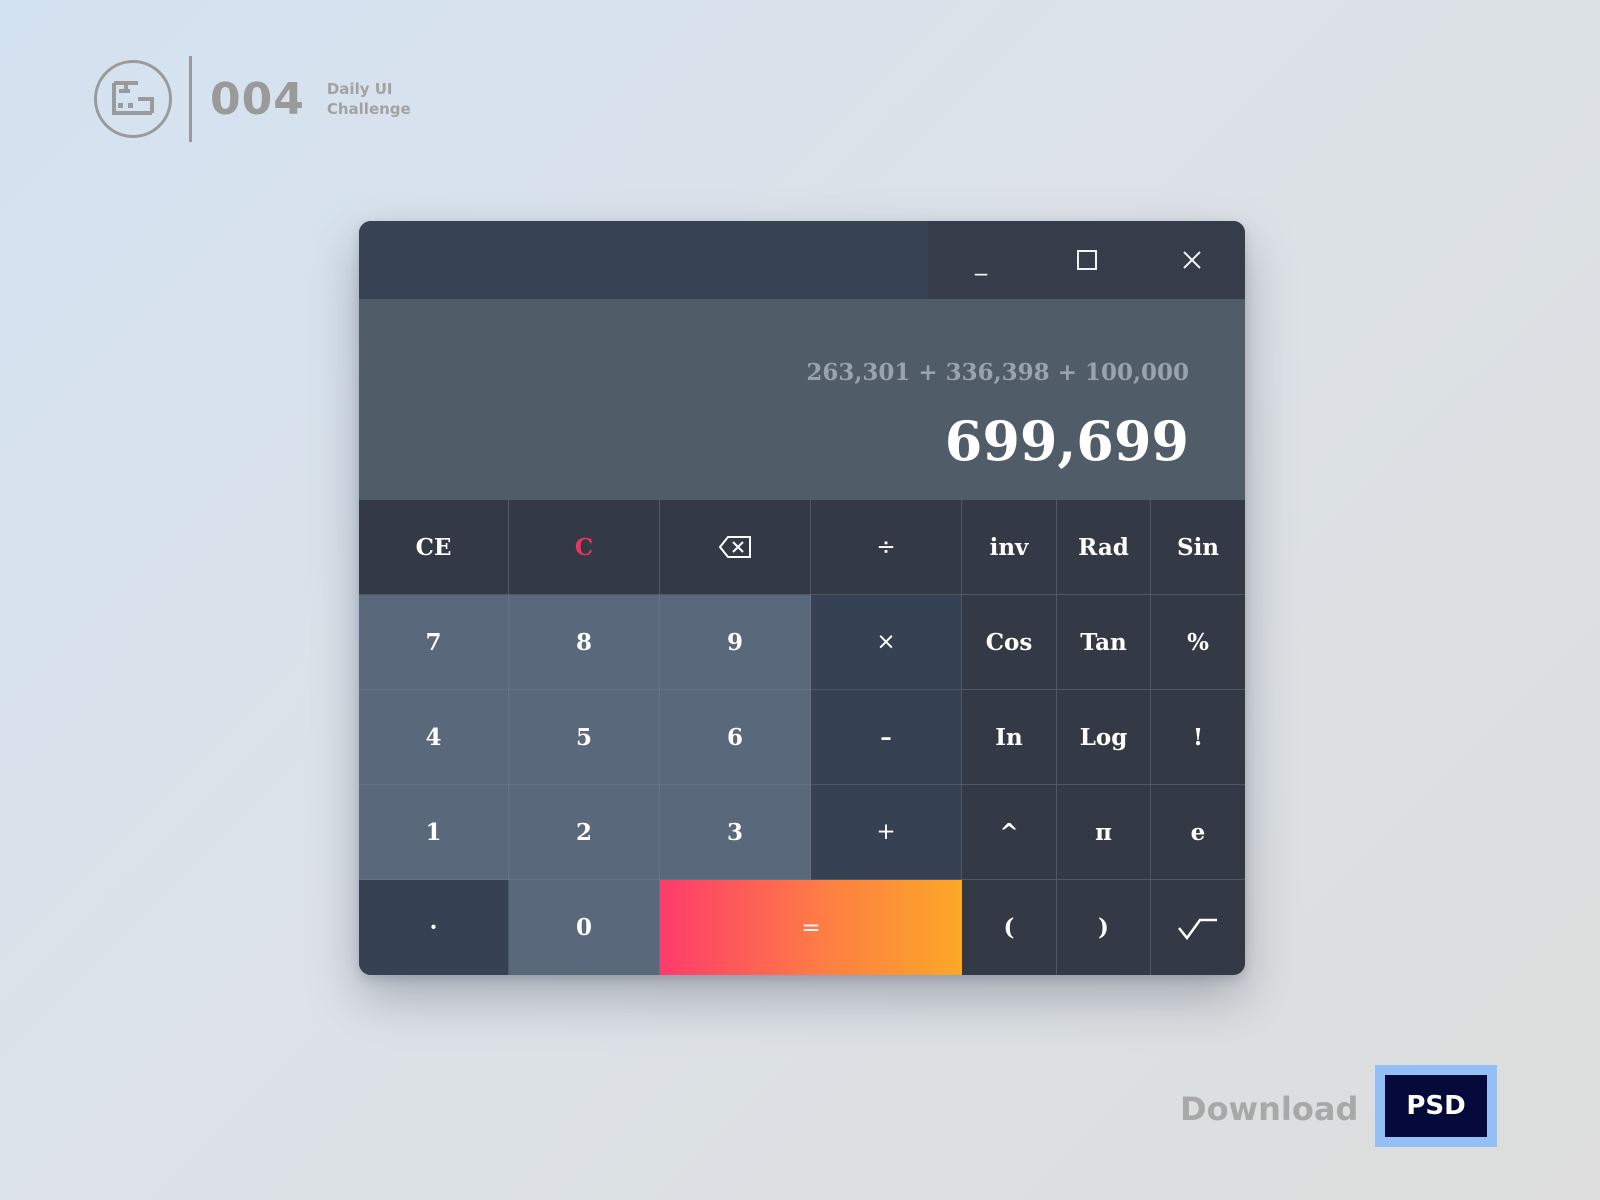 This screenshot has height=1200, width=1600. What do you see at coordinates (1009, 737) in the screenshot?
I see `ln-button: In` at bounding box center [1009, 737].